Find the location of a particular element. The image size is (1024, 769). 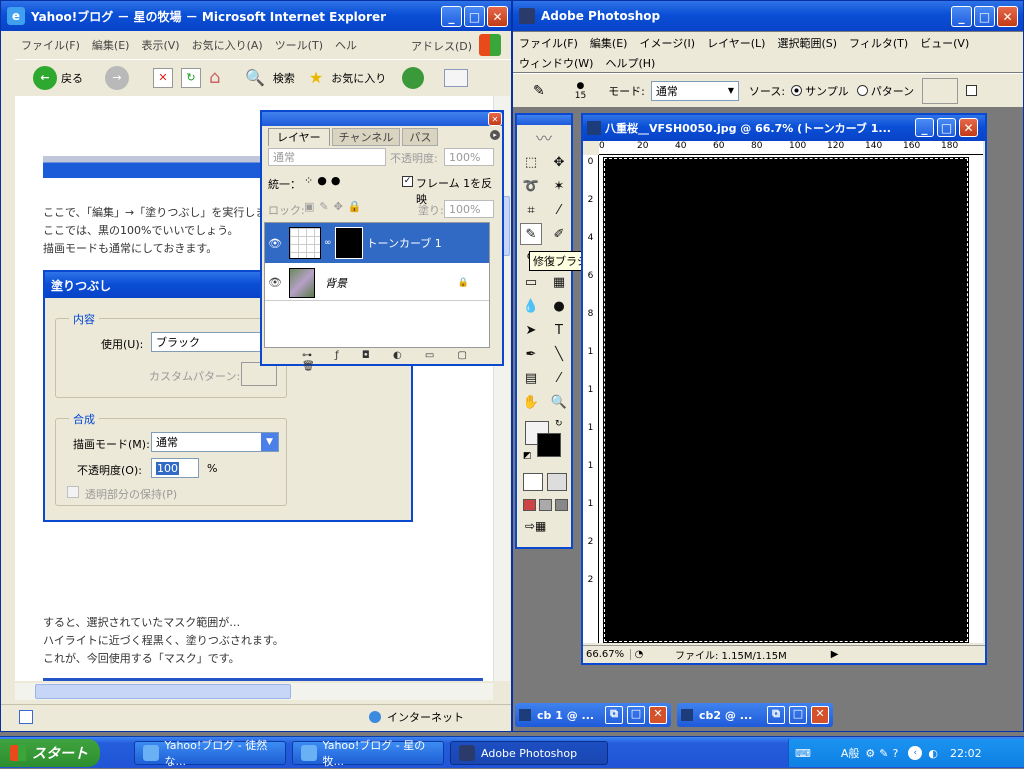

close-icon: ✕ is located at coordinates (658, 715).